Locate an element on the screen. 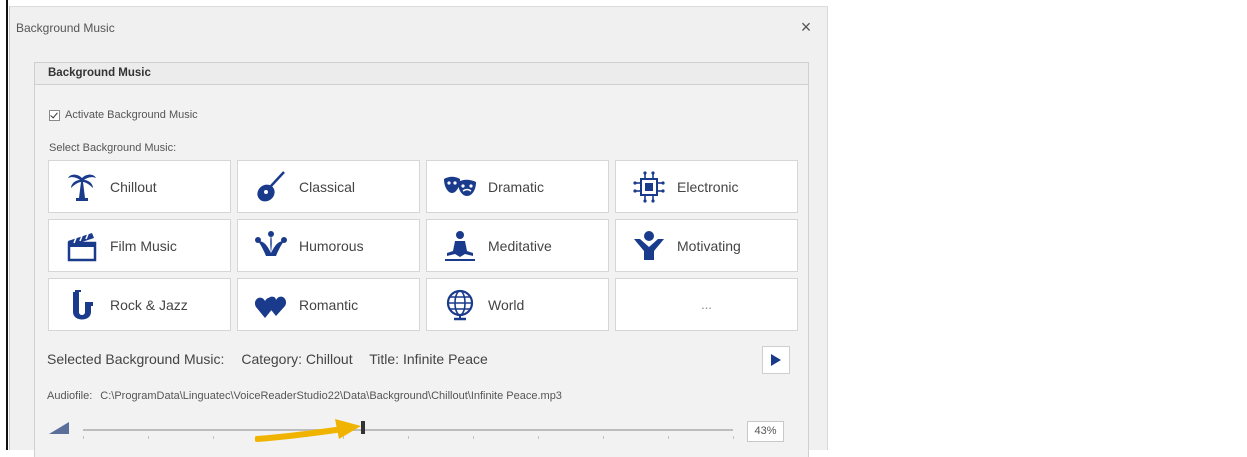 The width and height of the screenshot is (1247, 457). tile-label: Humorous is located at coordinates (331, 245).